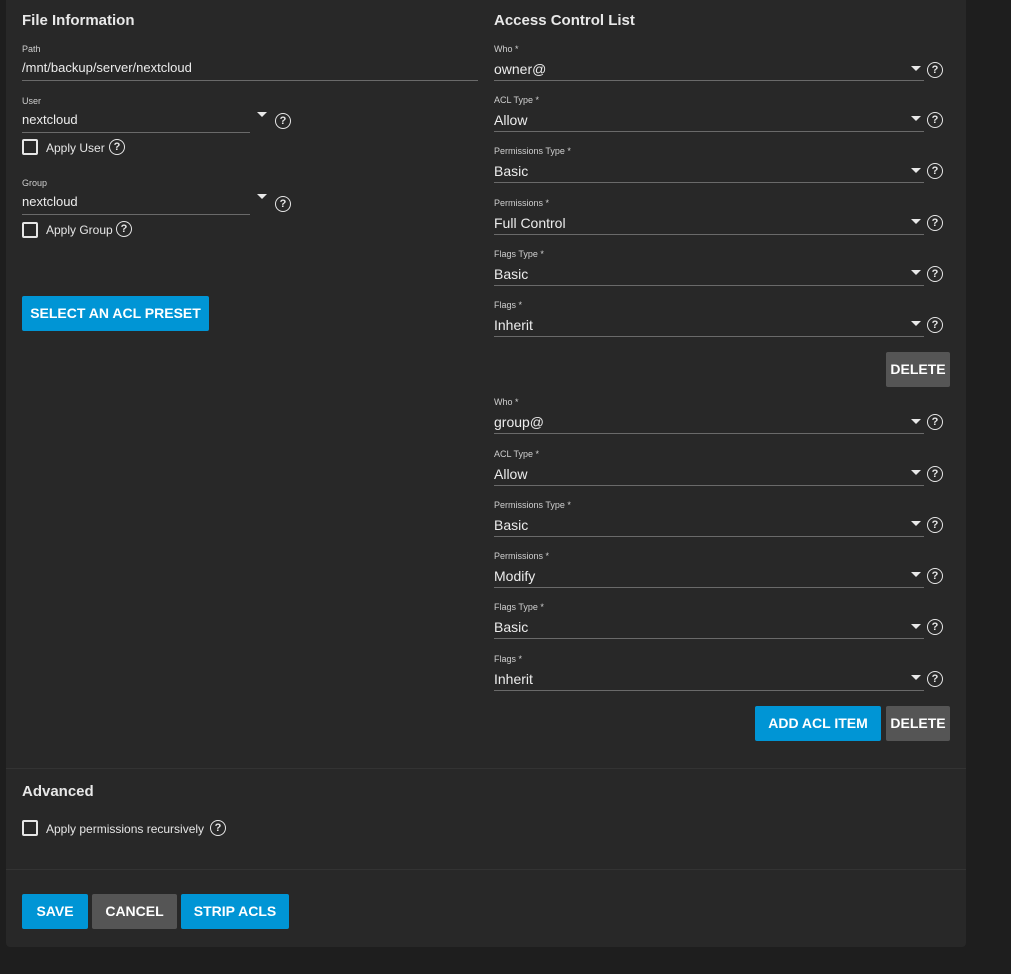  What do you see at coordinates (916, 523) in the screenshot?
I see `acl-1-permissions-type-chevron-down-icon` at bounding box center [916, 523].